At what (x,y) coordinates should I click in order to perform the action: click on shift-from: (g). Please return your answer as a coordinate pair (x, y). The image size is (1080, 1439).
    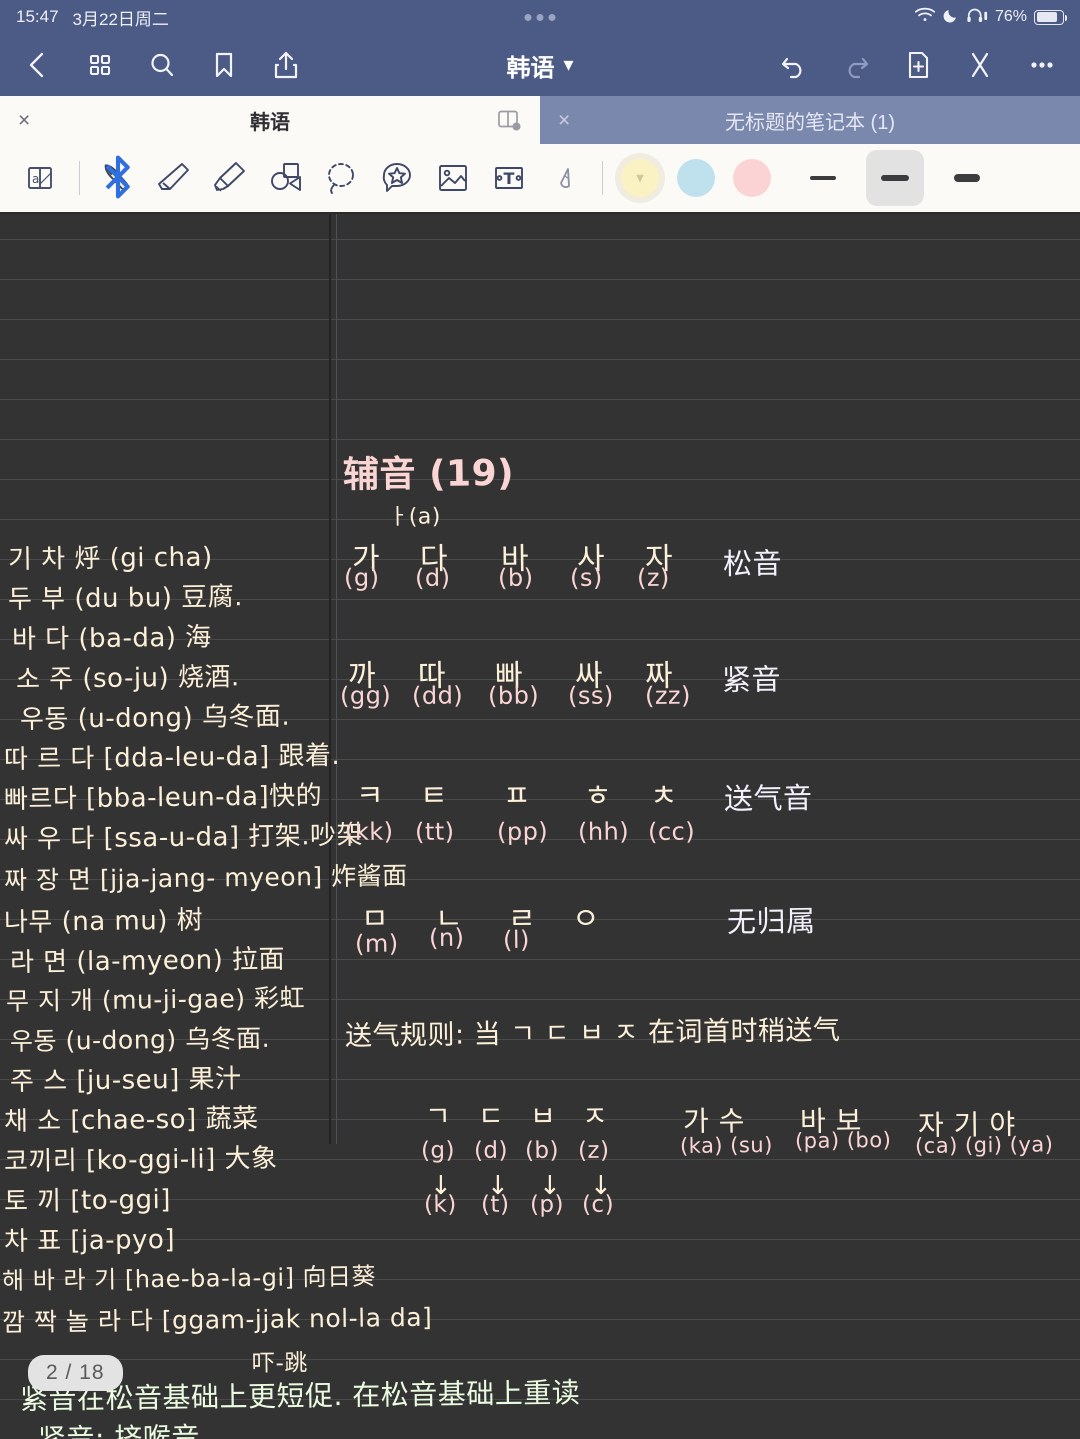
    Looking at the image, I should click on (438, 1150).